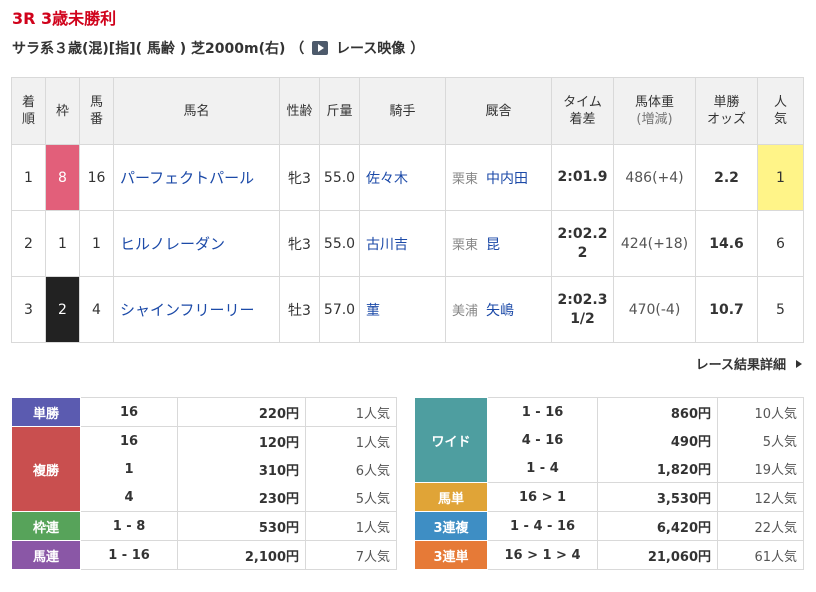 The height and width of the screenshot is (592, 816). I want to click on body-weight-cell: 486(+4), so click(654, 177).